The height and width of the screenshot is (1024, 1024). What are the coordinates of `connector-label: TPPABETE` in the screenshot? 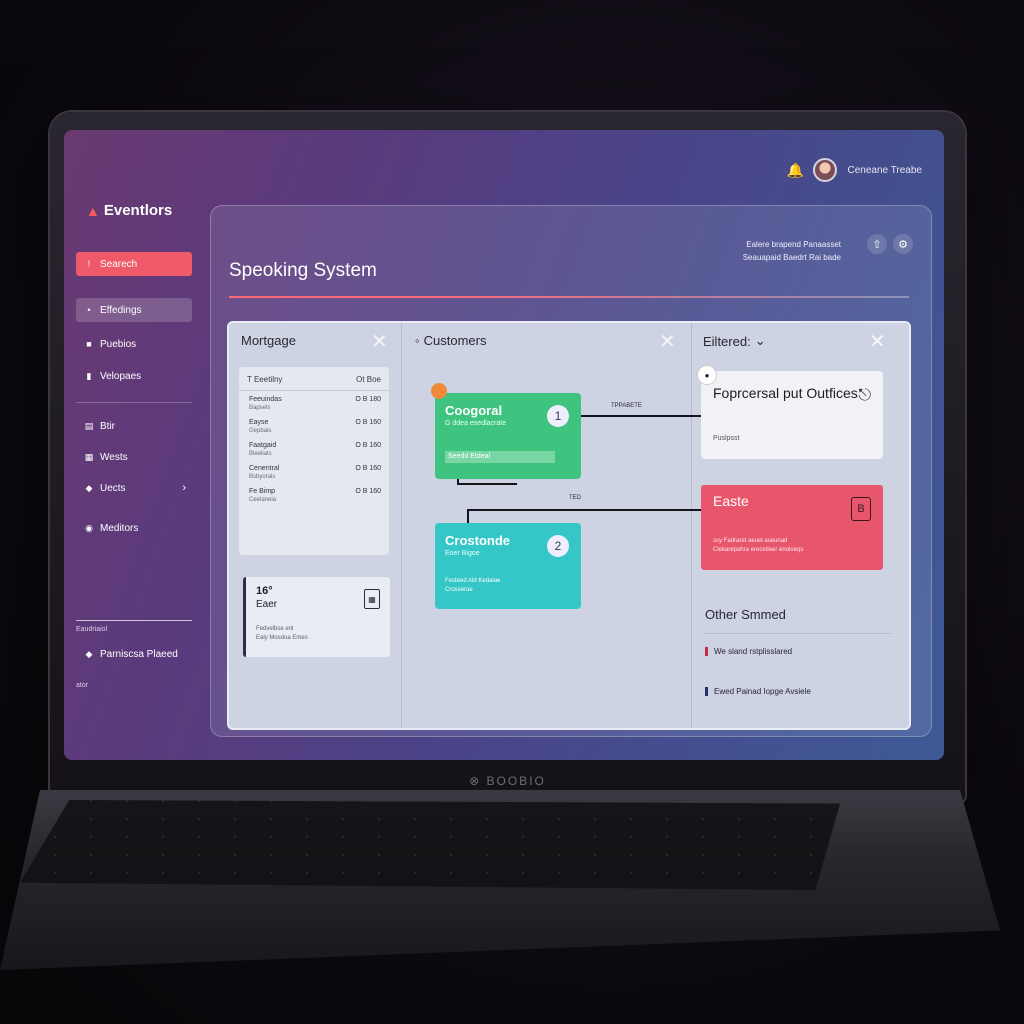 It's located at (626, 406).